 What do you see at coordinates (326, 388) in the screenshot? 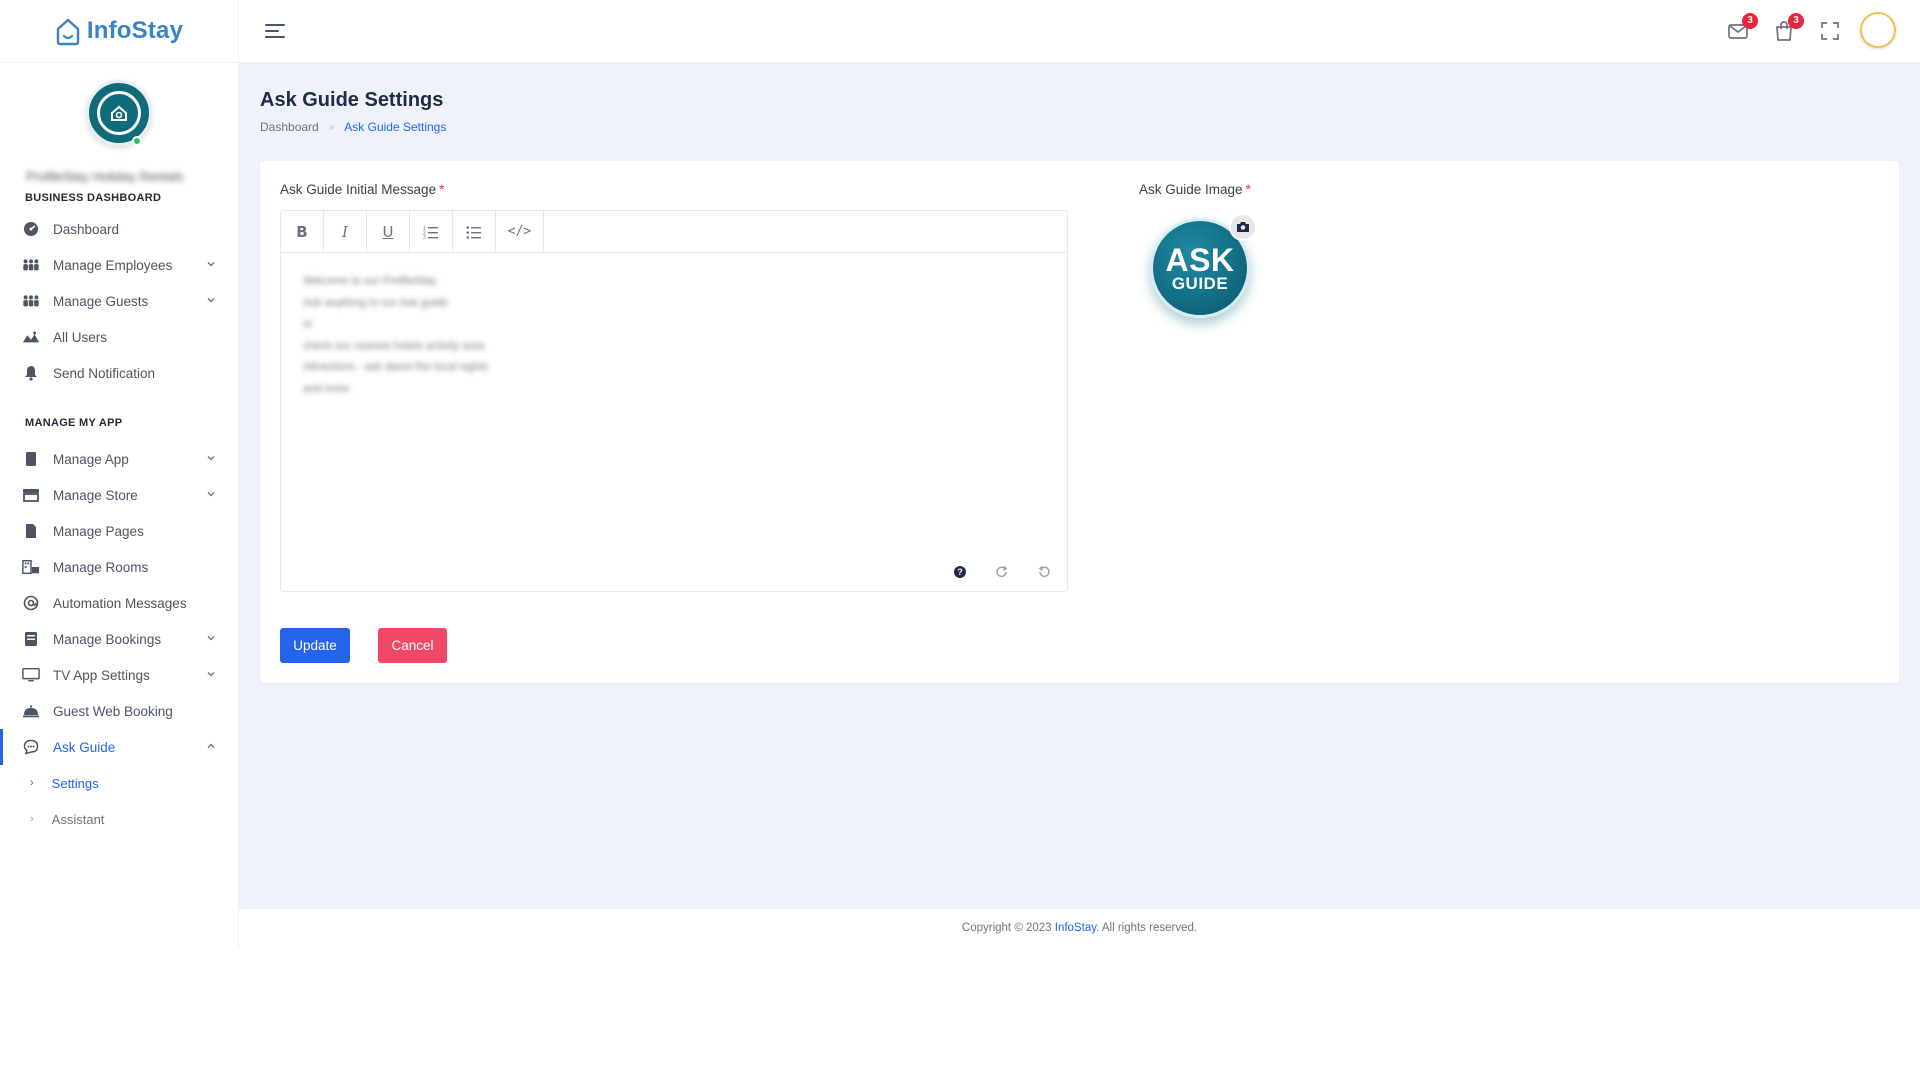
I see `editor-line: and more` at bounding box center [326, 388].